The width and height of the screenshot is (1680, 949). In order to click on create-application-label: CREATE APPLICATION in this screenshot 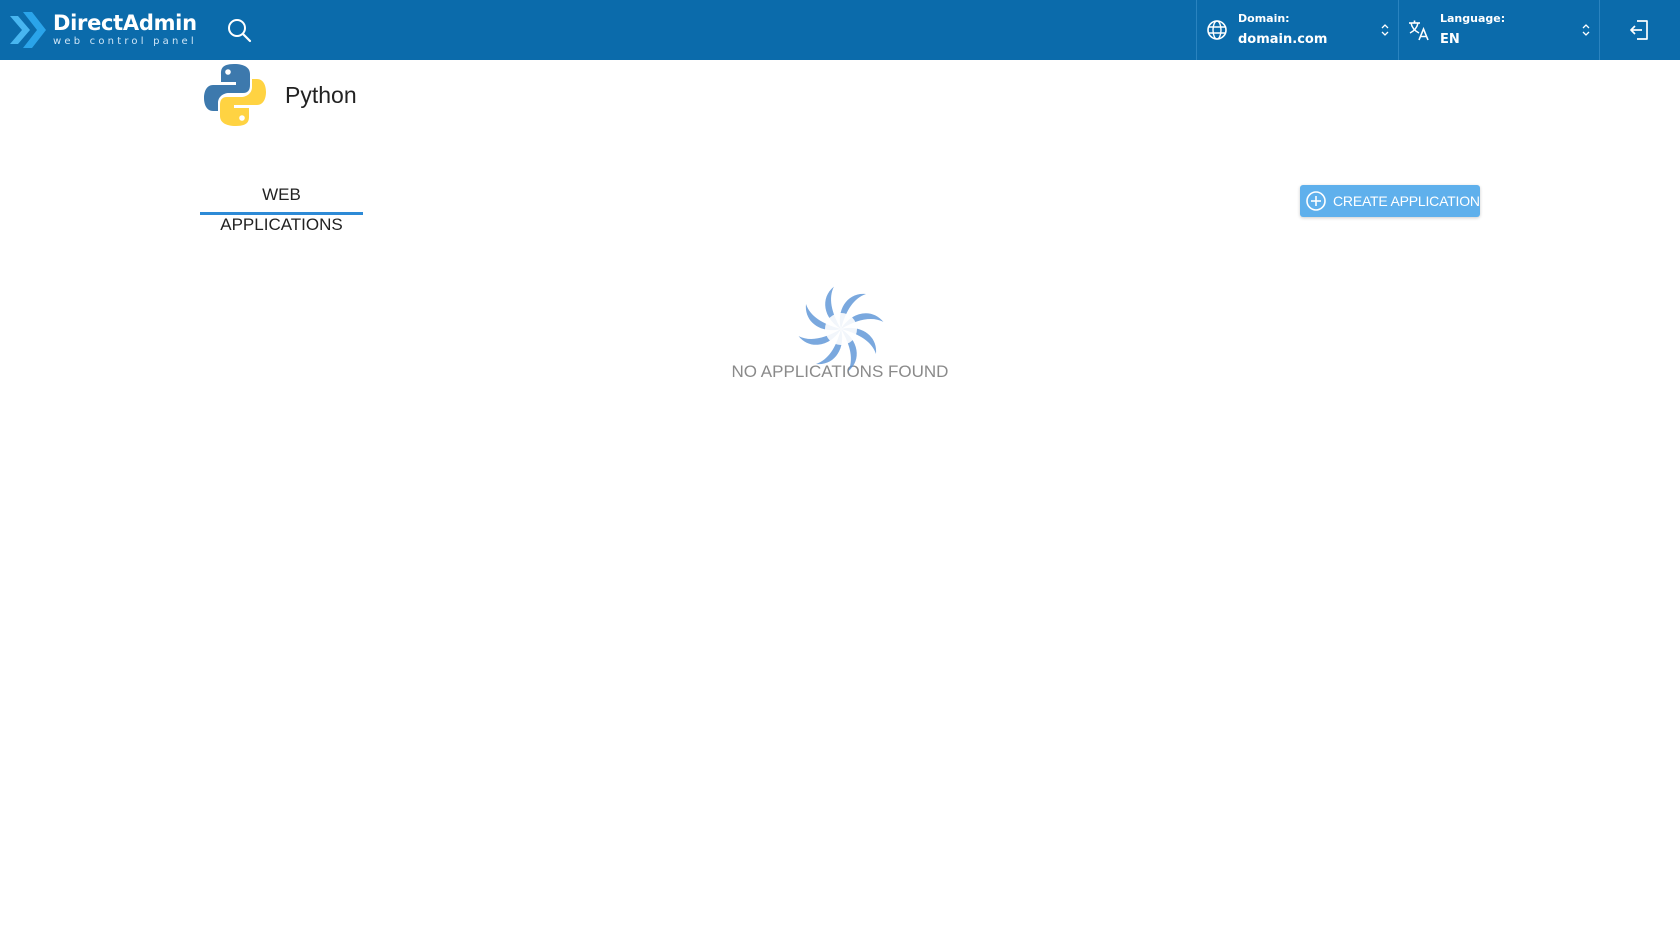, I will do `click(1406, 201)`.